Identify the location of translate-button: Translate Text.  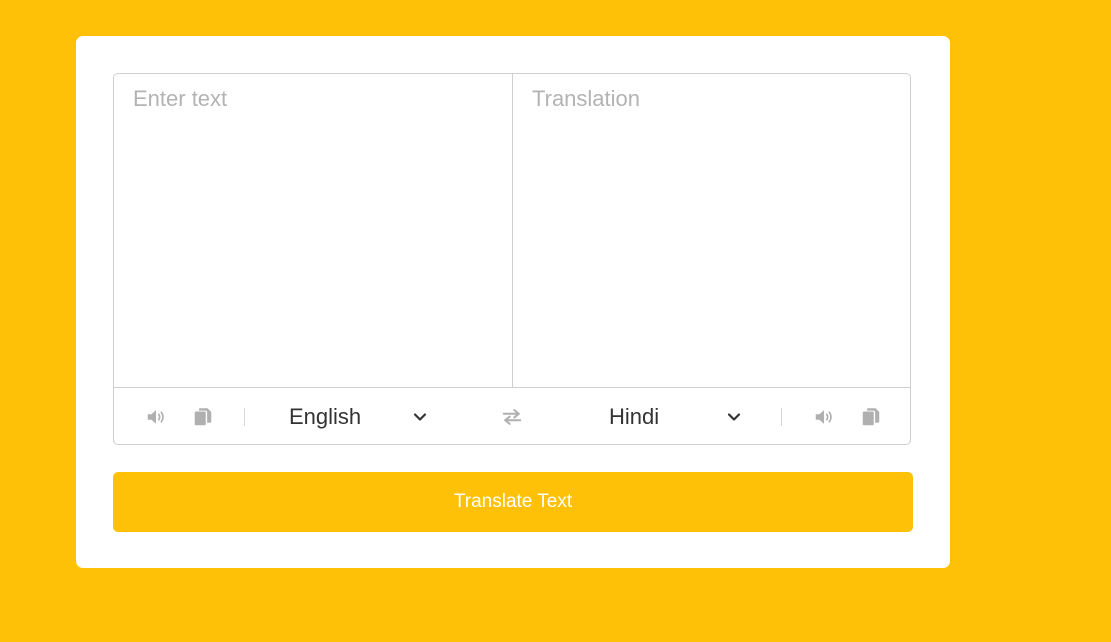
(513, 502).